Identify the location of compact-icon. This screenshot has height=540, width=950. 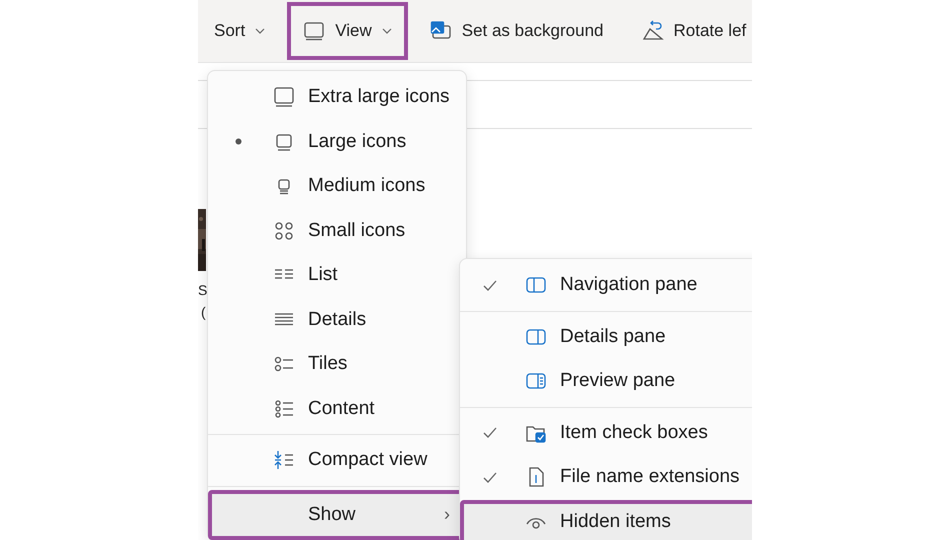
(284, 460).